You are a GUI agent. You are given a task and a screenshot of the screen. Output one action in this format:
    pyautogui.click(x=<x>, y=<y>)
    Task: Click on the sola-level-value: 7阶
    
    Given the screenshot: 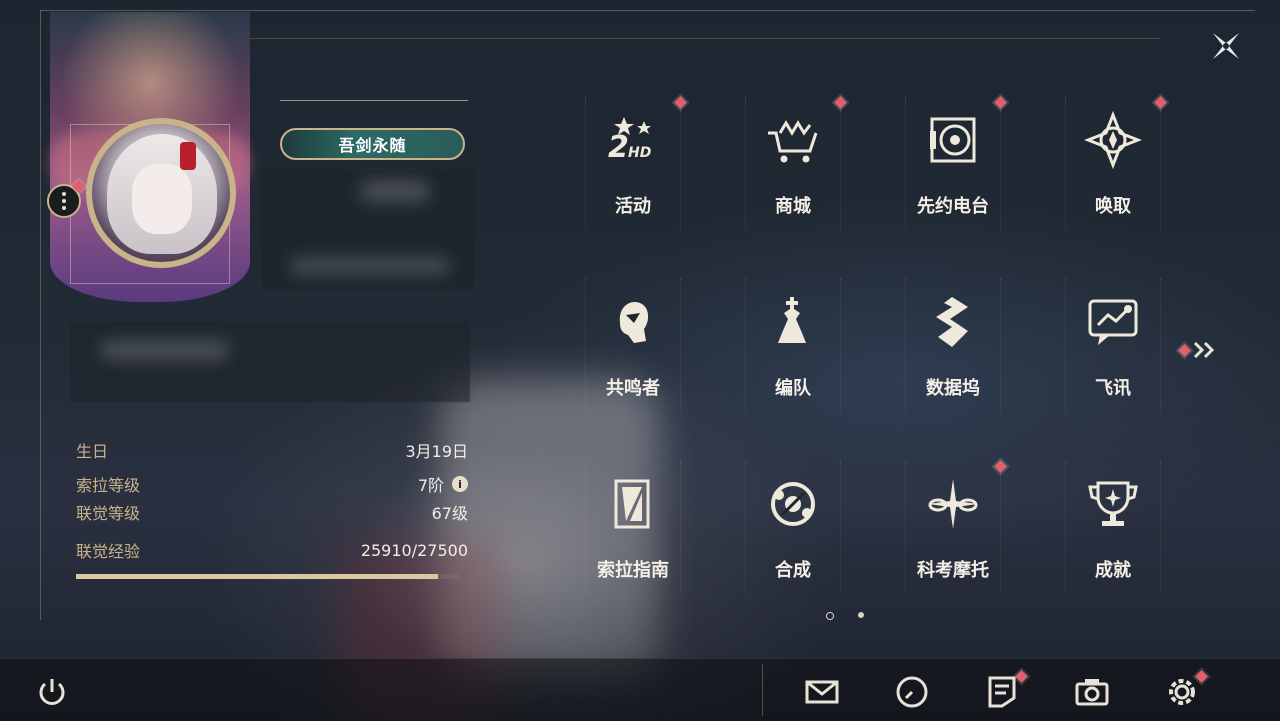 What is the action you would take?
    pyautogui.click(x=430, y=485)
    